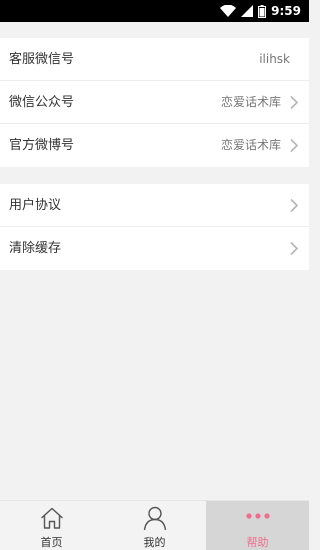 This screenshot has height=550, width=320. Describe the element at coordinates (154, 248) in the screenshot. I see `clear-cache-row: 清除缓存` at that location.